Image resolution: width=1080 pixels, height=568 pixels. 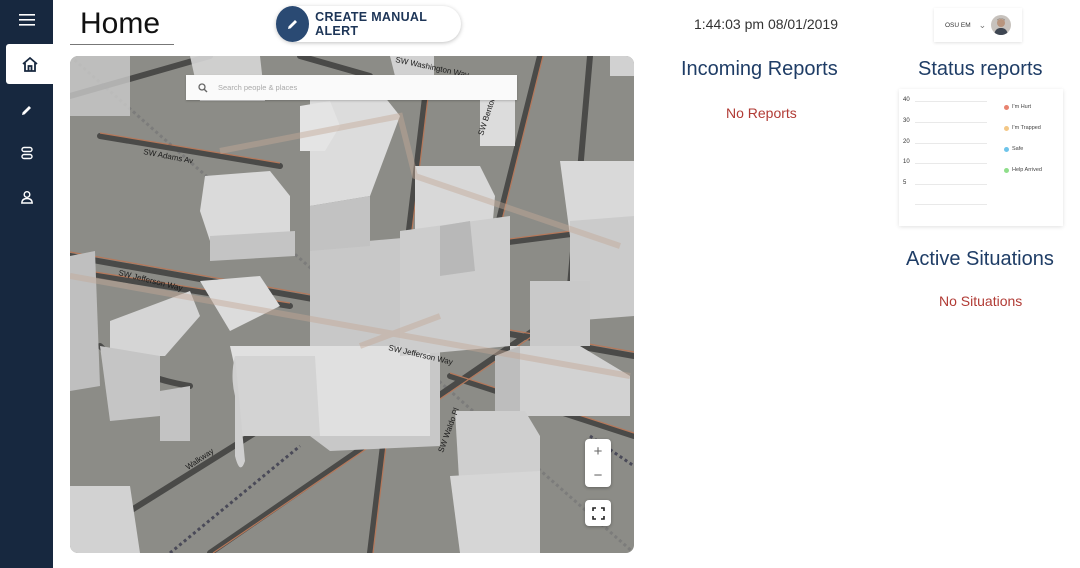 What do you see at coordinates (1027, 170) in the screenshot?
I see `legend-label: Help Arrived` at bounding box center [1027, 170].